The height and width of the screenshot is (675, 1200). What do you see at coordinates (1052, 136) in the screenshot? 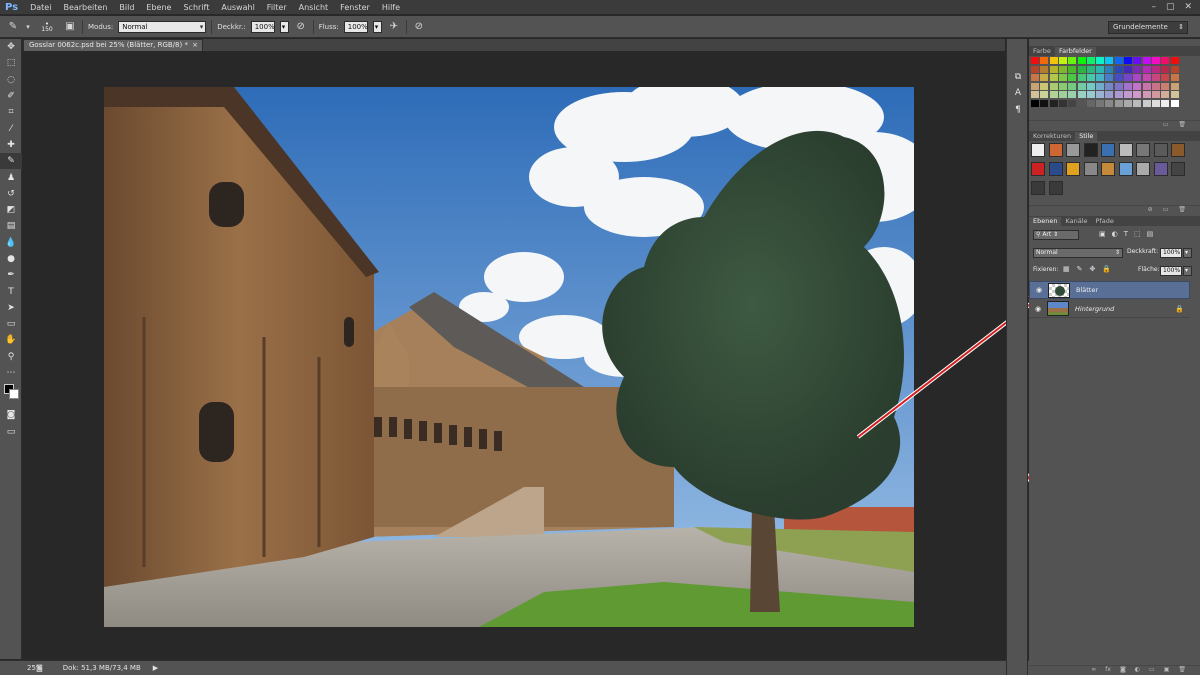
I see `tab-korrekturen: Korrekturen` at bounding box center [1052, 136].